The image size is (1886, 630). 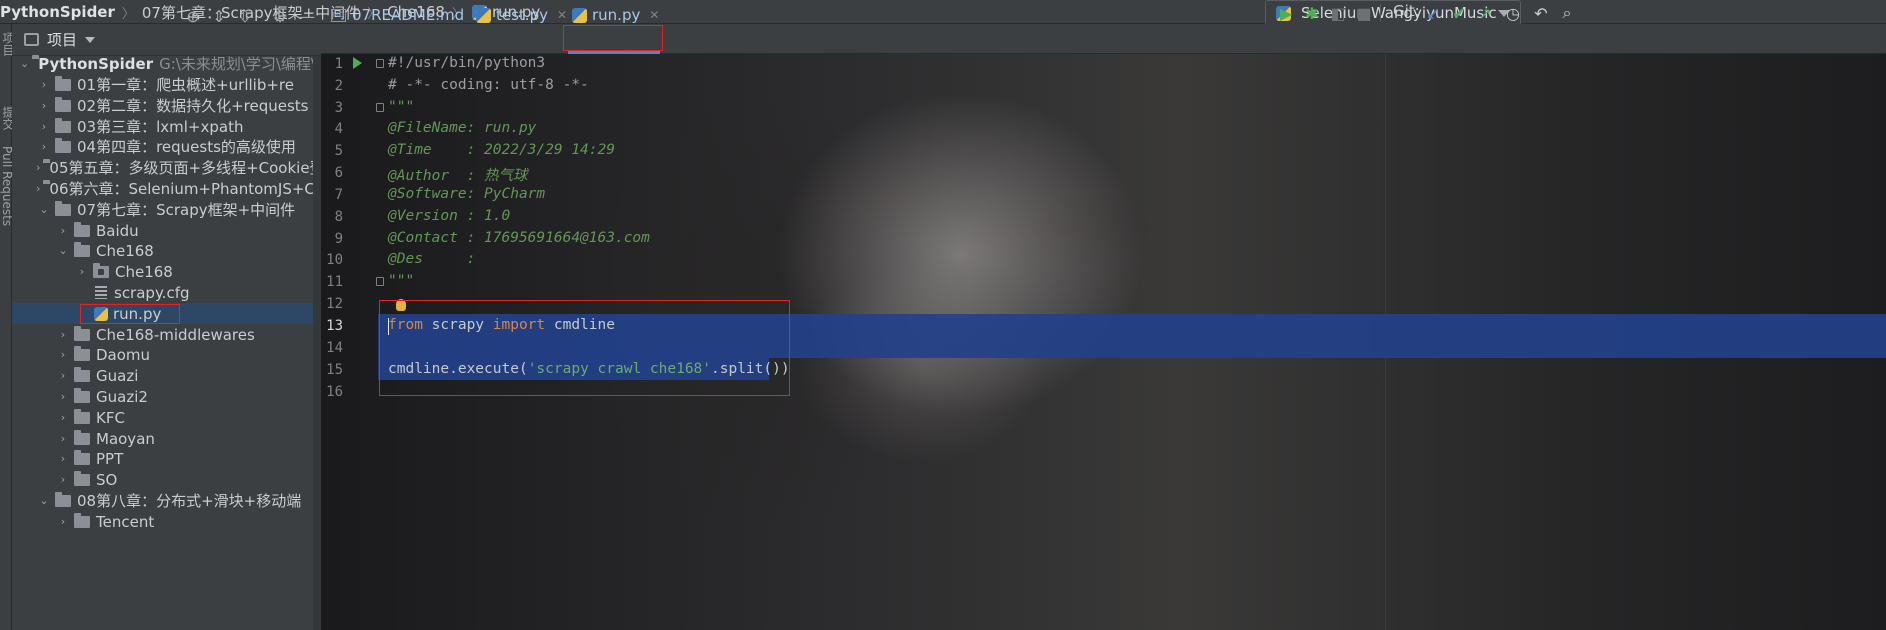 What do you see at coordinates (219, 16) in the screenshot?
I see `expand-all-icon: ⇕` at bounding box center [219, 16].